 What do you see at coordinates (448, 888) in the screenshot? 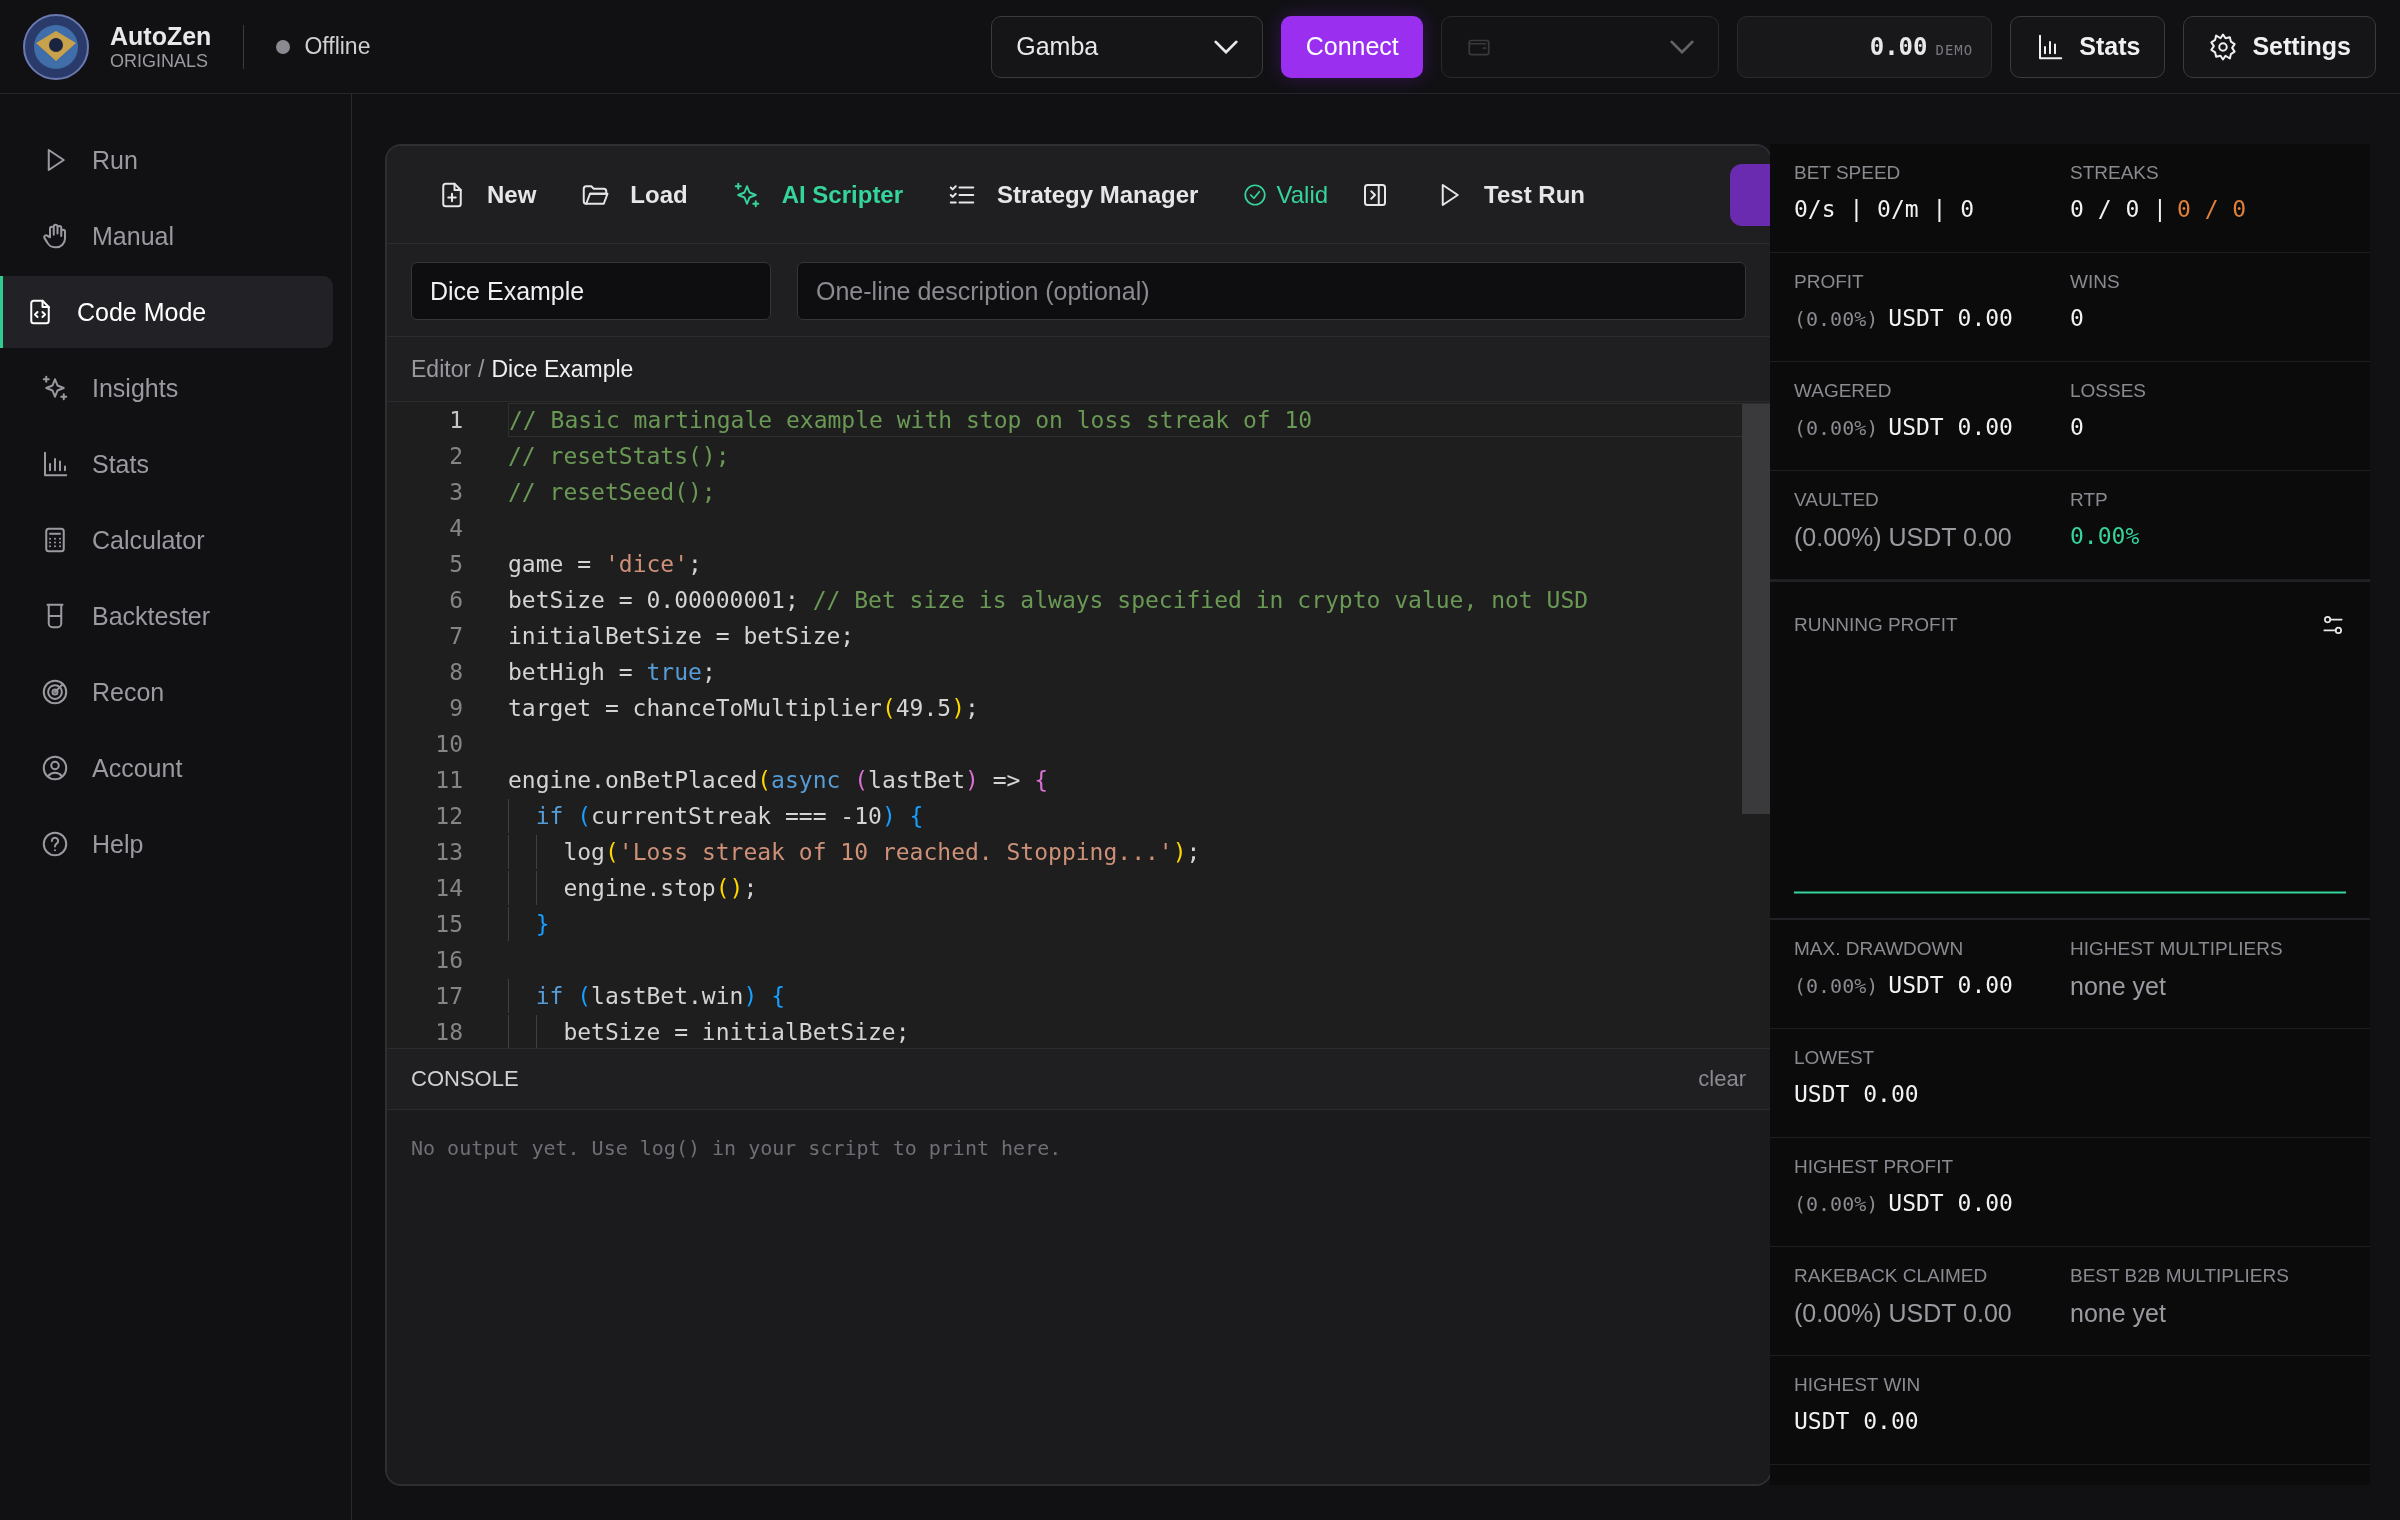
I see `line-number: 14` at bounding box center [448, 888].